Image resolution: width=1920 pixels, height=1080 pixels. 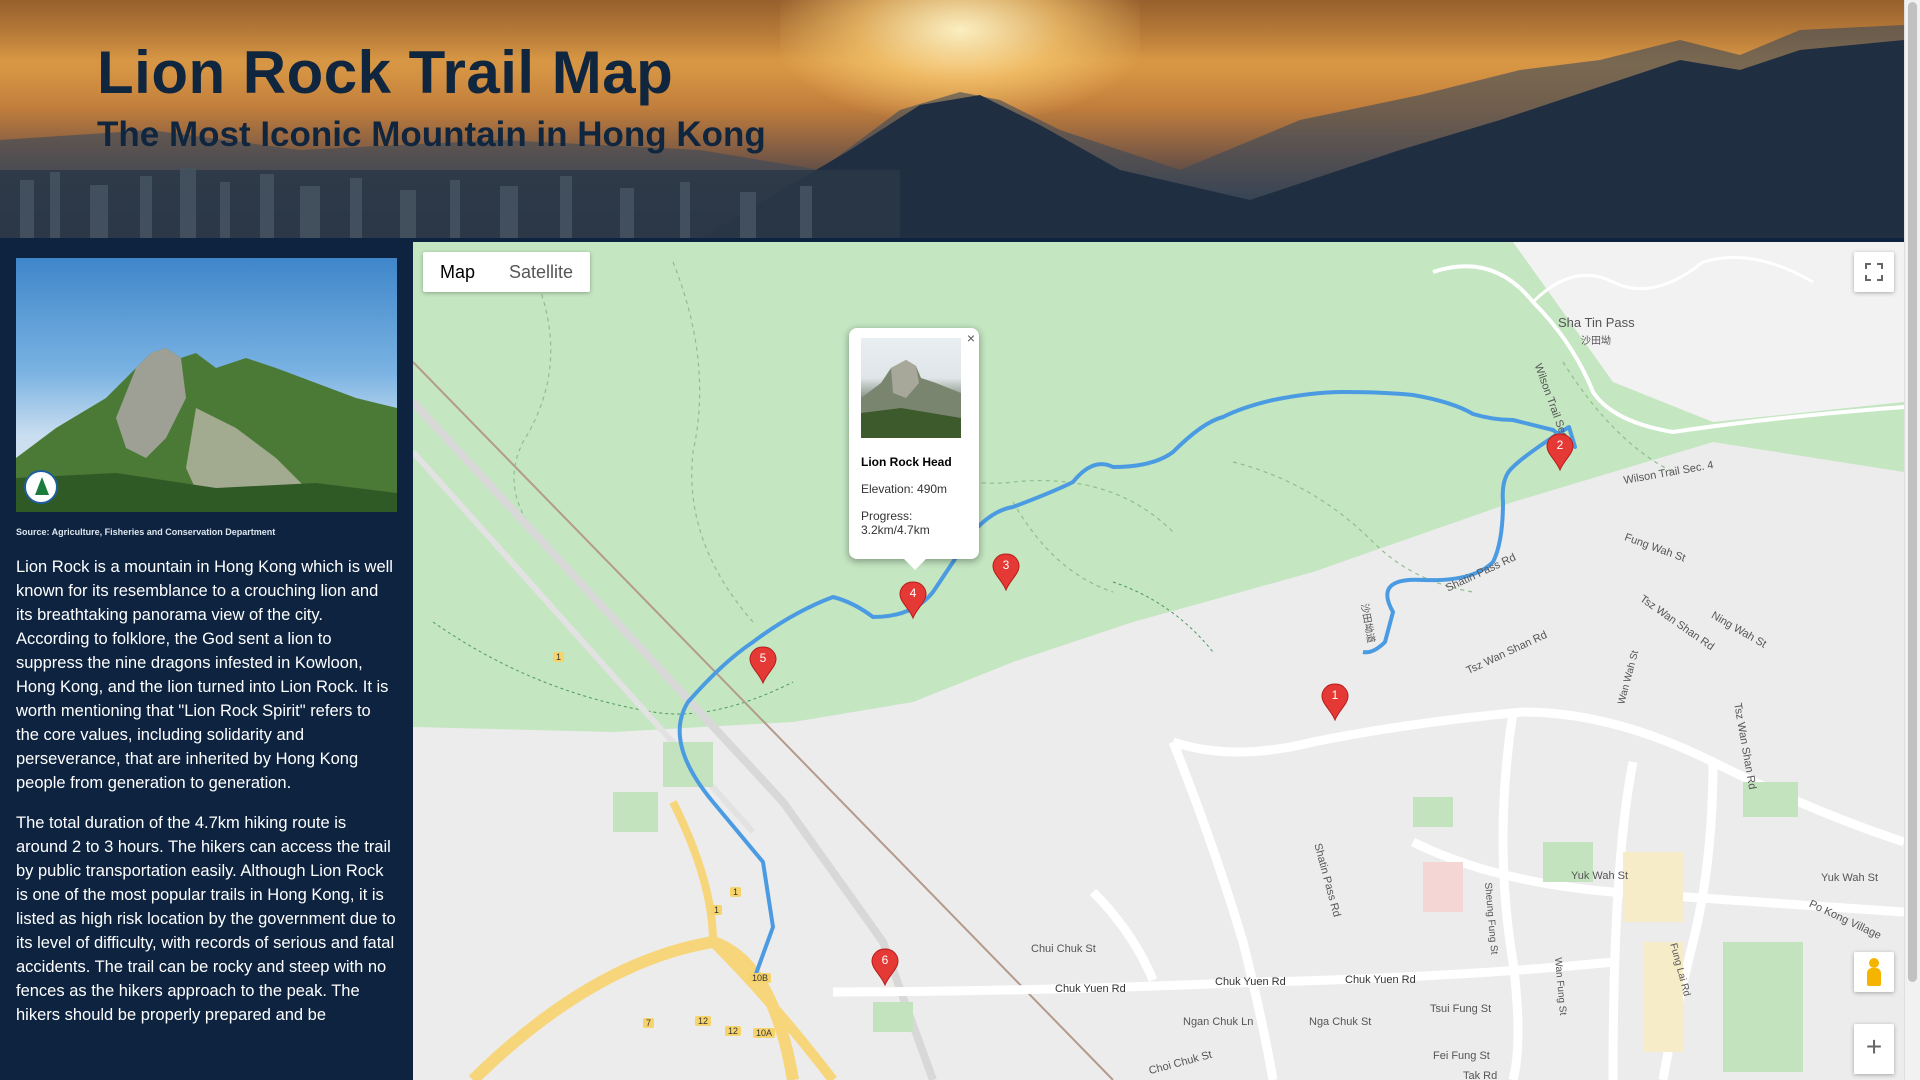 What do you see at coordinates (649, 1023) in the screenshot?
I see `route-badge-7: 7` at bounding box center [649, 1023].